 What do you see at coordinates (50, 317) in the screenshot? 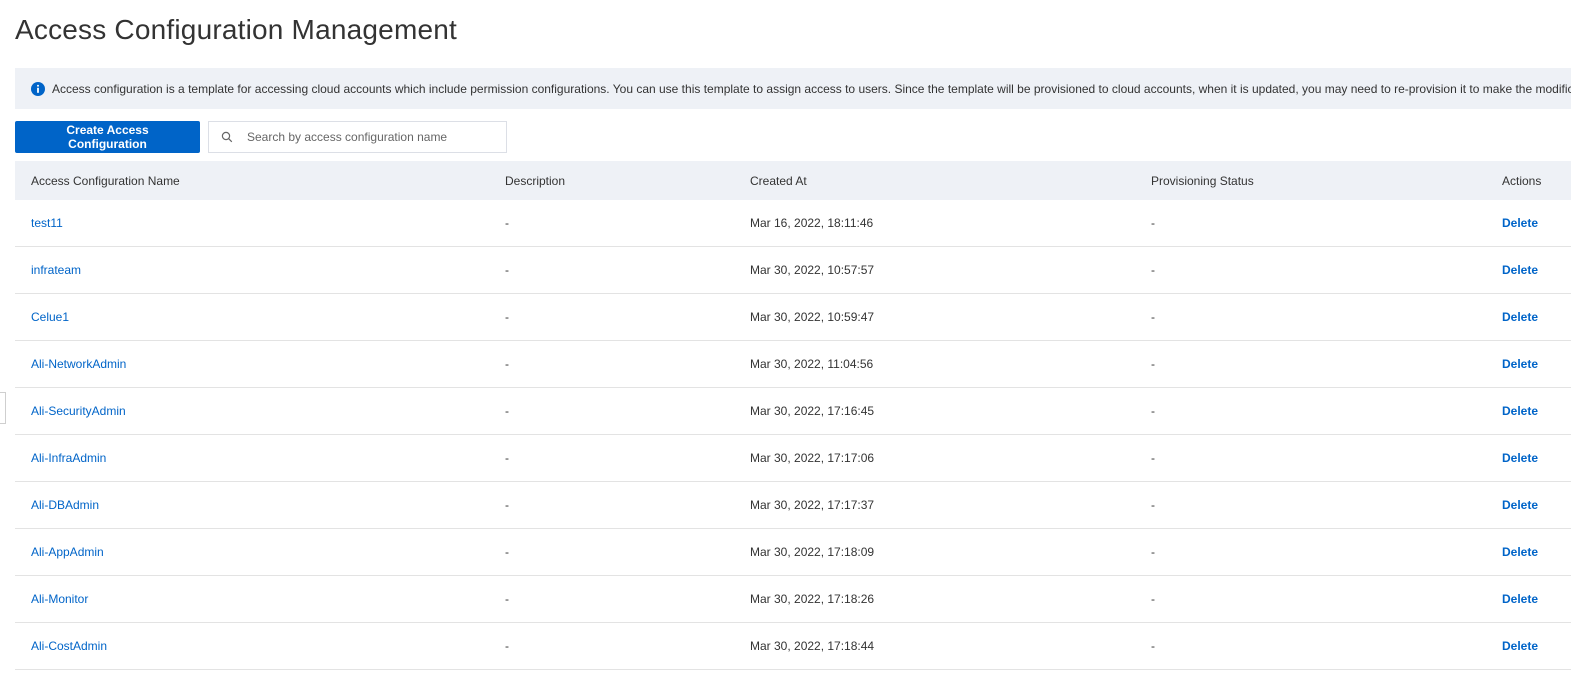
I see `config-name-link: Celue1` at bounding box center [50, 317].